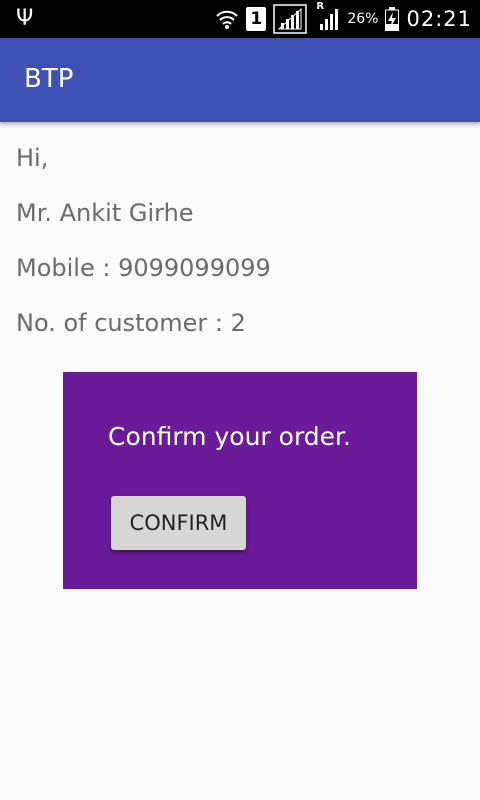 The width and height of the screenshot is (480, 800). Describe the element at coordinates (290, 19) in the screenshot. I see `signal-icon` at that location.